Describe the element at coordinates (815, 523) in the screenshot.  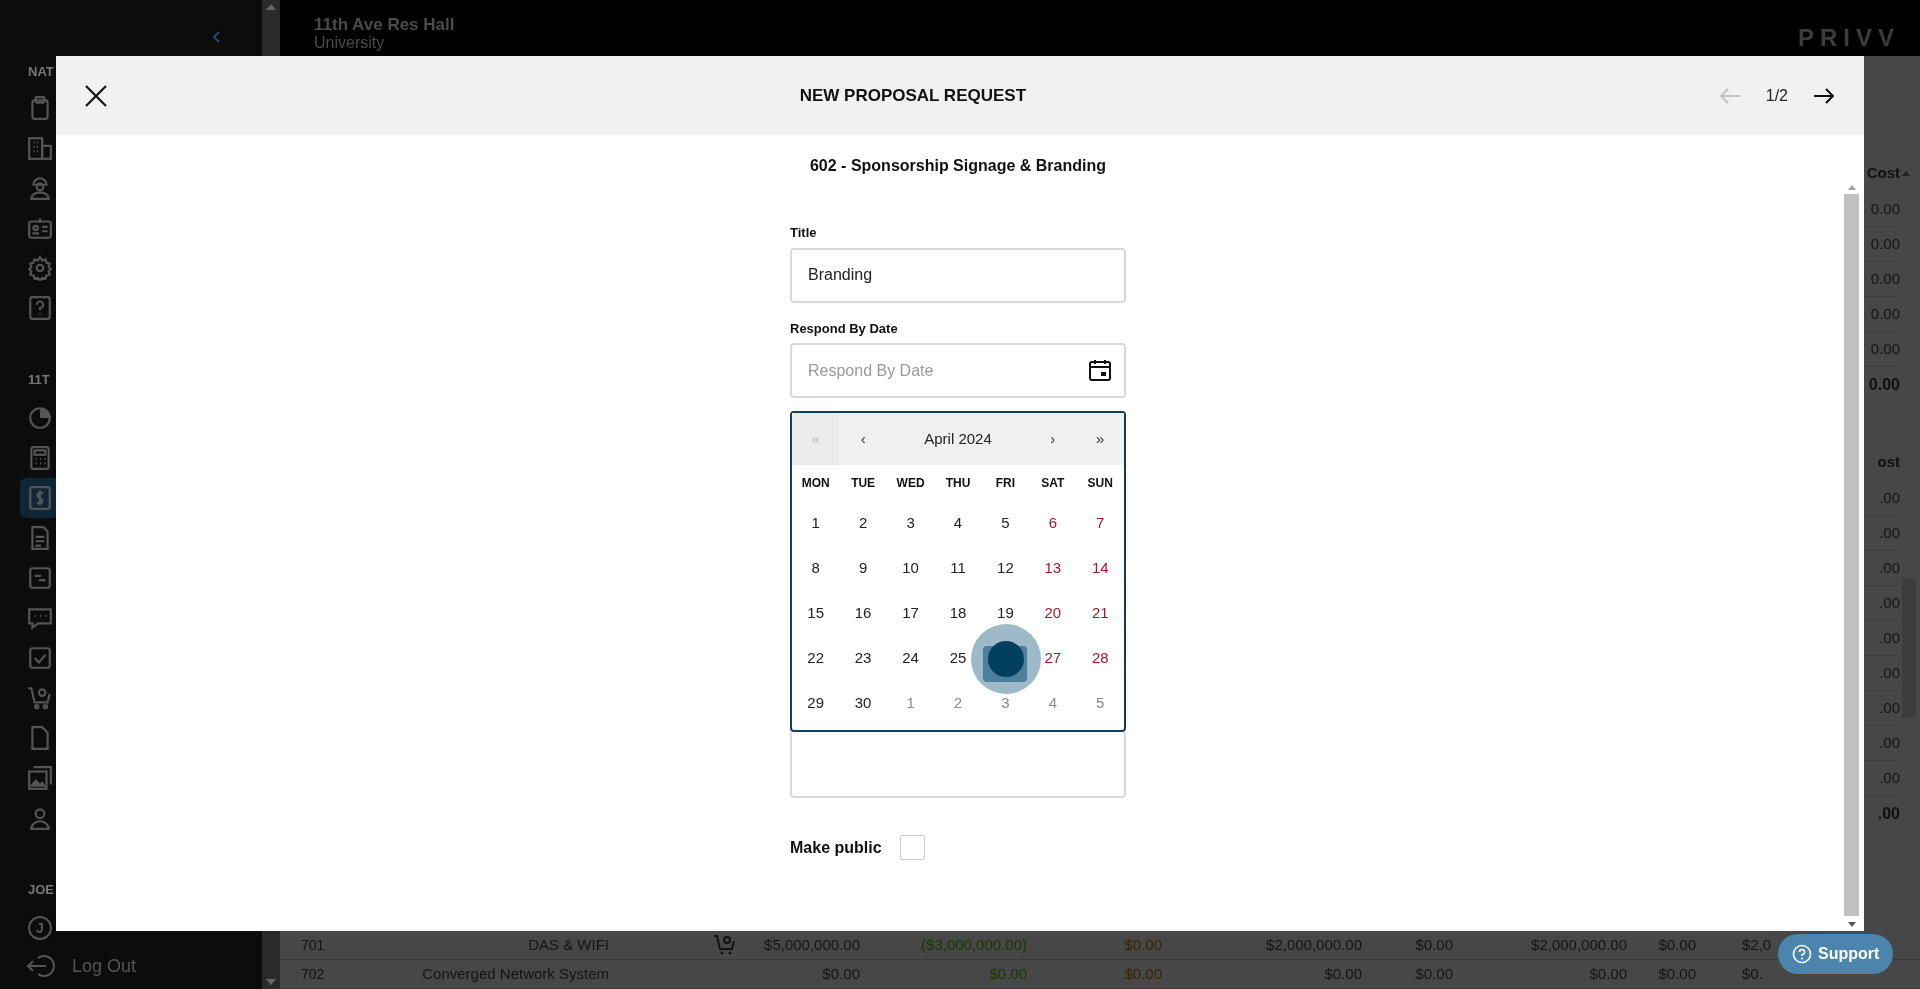
I see `calendar-day: 1` at that location.